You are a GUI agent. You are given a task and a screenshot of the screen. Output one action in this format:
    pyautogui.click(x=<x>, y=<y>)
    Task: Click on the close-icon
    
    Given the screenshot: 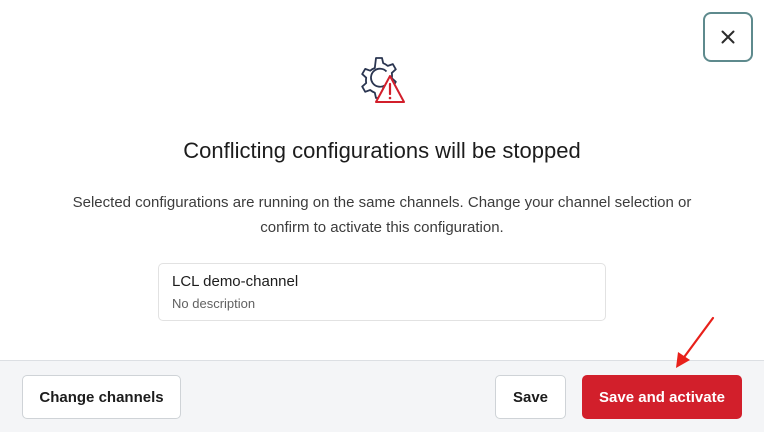 What is the action you would take?
    pyautogui.click(x=728, y=37)
    